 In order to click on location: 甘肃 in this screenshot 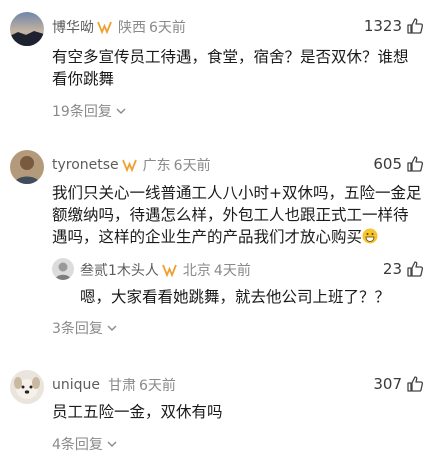, I will do `click(122, 386)`.